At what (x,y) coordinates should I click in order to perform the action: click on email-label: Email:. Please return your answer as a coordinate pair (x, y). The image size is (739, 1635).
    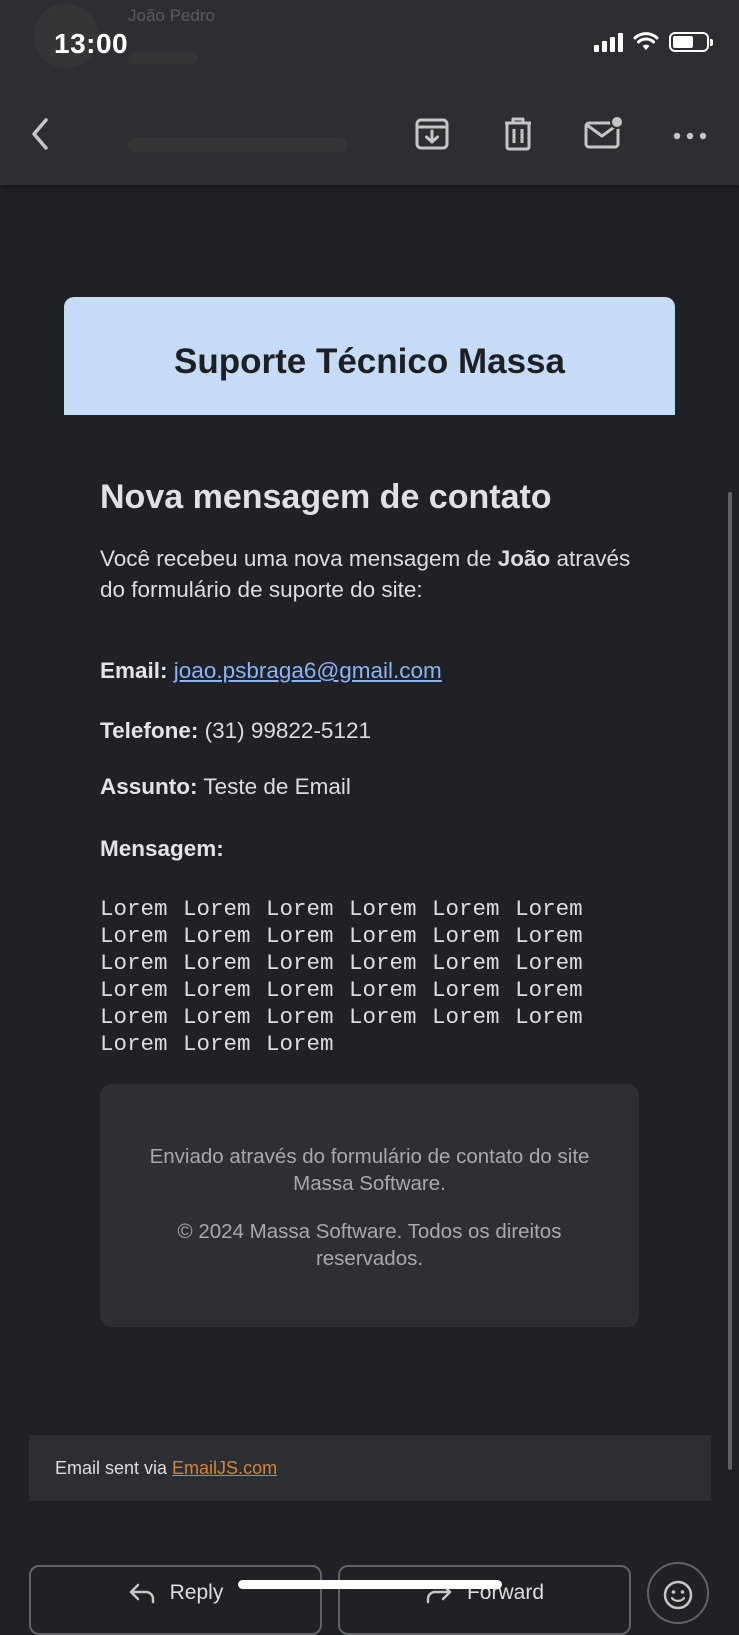
    Looking at the image, I should click on (134, 670).